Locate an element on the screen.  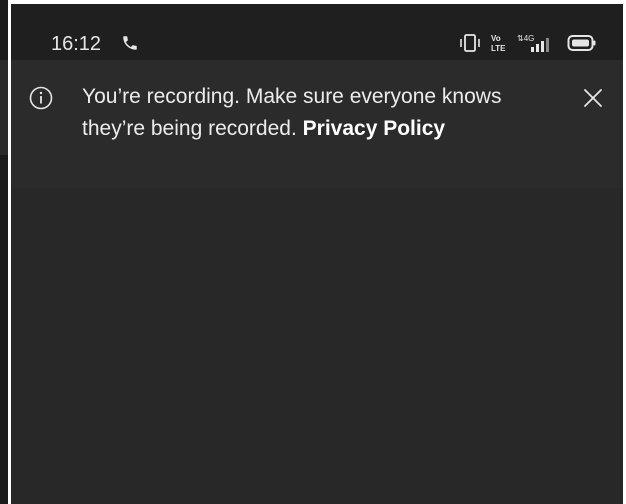
4g-signal-icon: ⇅4G is located at coordinates (533, 43).